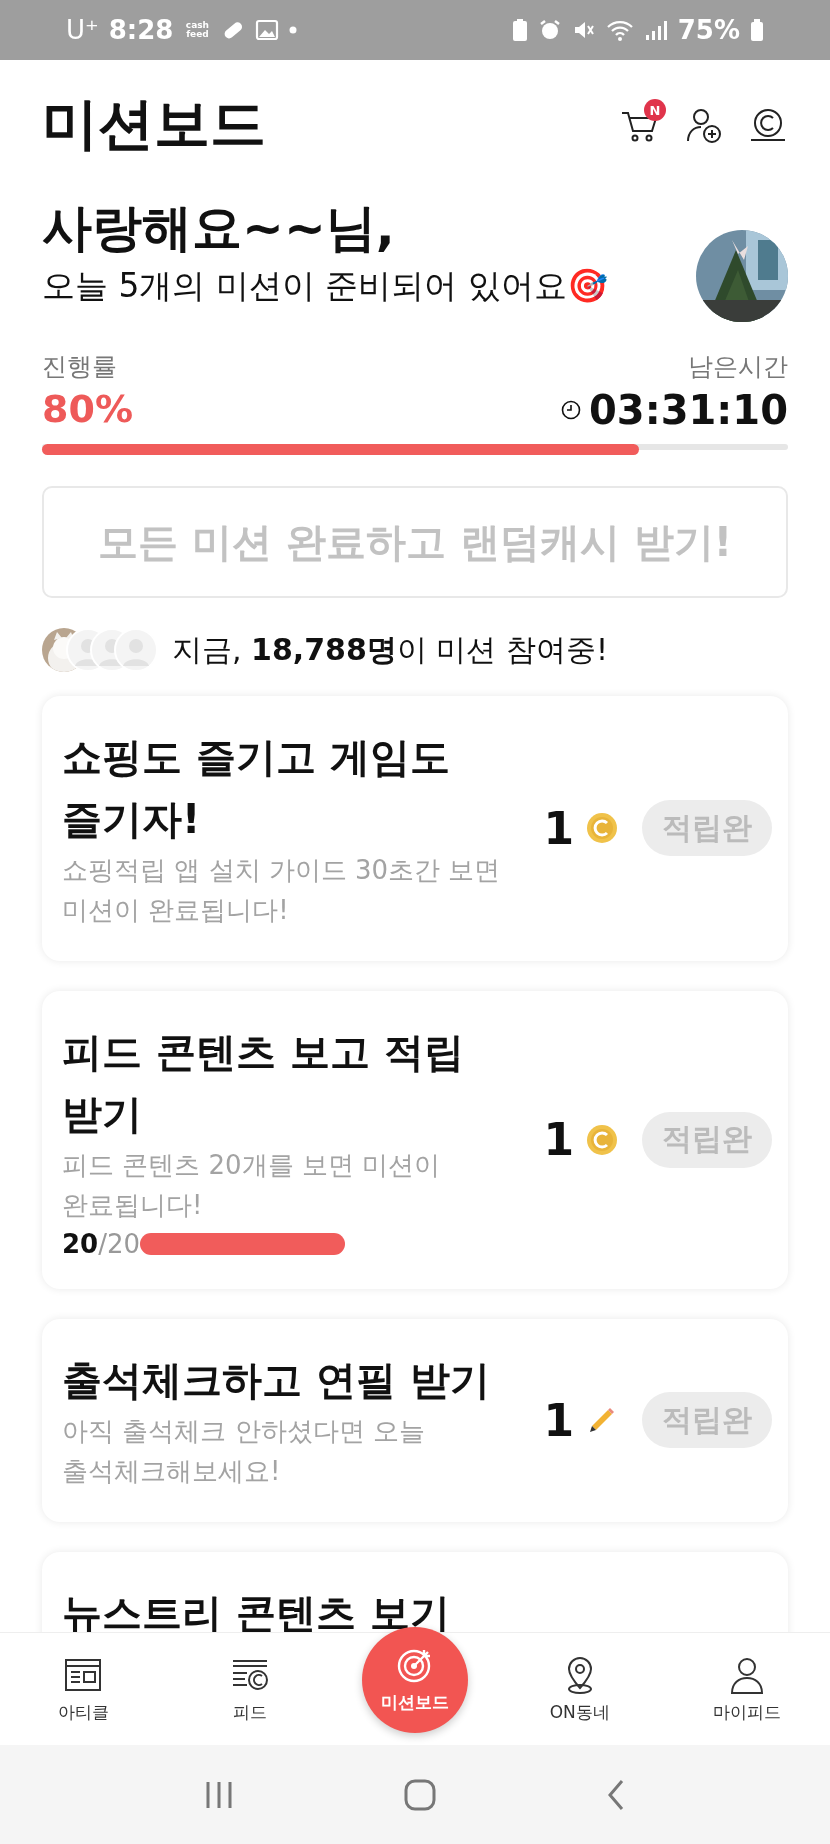 This screenshot has width=830, height=1844. Describe the element at coordinates (141, 30) in the screenshot. I see `clock-time: 8:28` at that location.